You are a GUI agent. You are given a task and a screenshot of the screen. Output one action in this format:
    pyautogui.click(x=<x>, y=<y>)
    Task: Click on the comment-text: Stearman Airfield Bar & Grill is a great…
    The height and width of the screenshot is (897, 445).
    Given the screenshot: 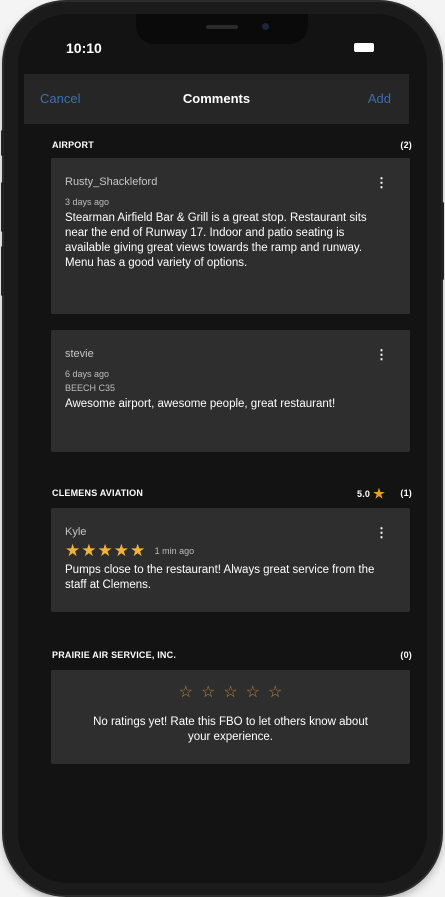 What is the action you would take?
    pyautogui.click(x=216, y=240)
    